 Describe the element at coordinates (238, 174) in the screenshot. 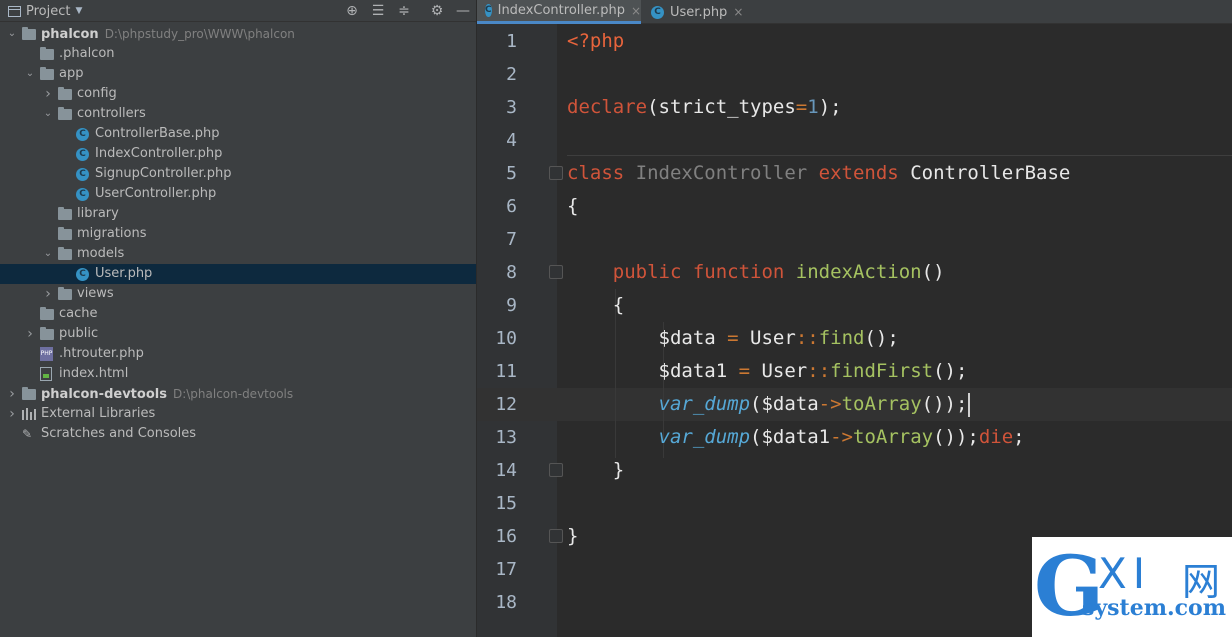

I see `tree-item: C SignupController.php` at that location.